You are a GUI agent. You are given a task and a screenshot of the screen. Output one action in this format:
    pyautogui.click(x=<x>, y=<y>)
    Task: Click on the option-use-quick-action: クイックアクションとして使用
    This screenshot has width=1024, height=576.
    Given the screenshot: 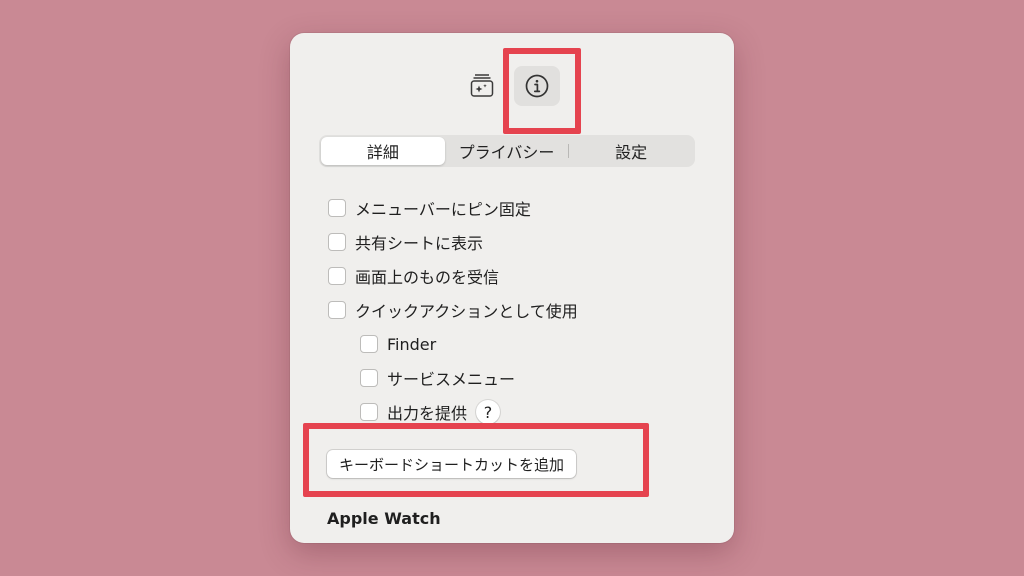 What is the action you would take?
    pyautogui.click(x=453, y=310)
    